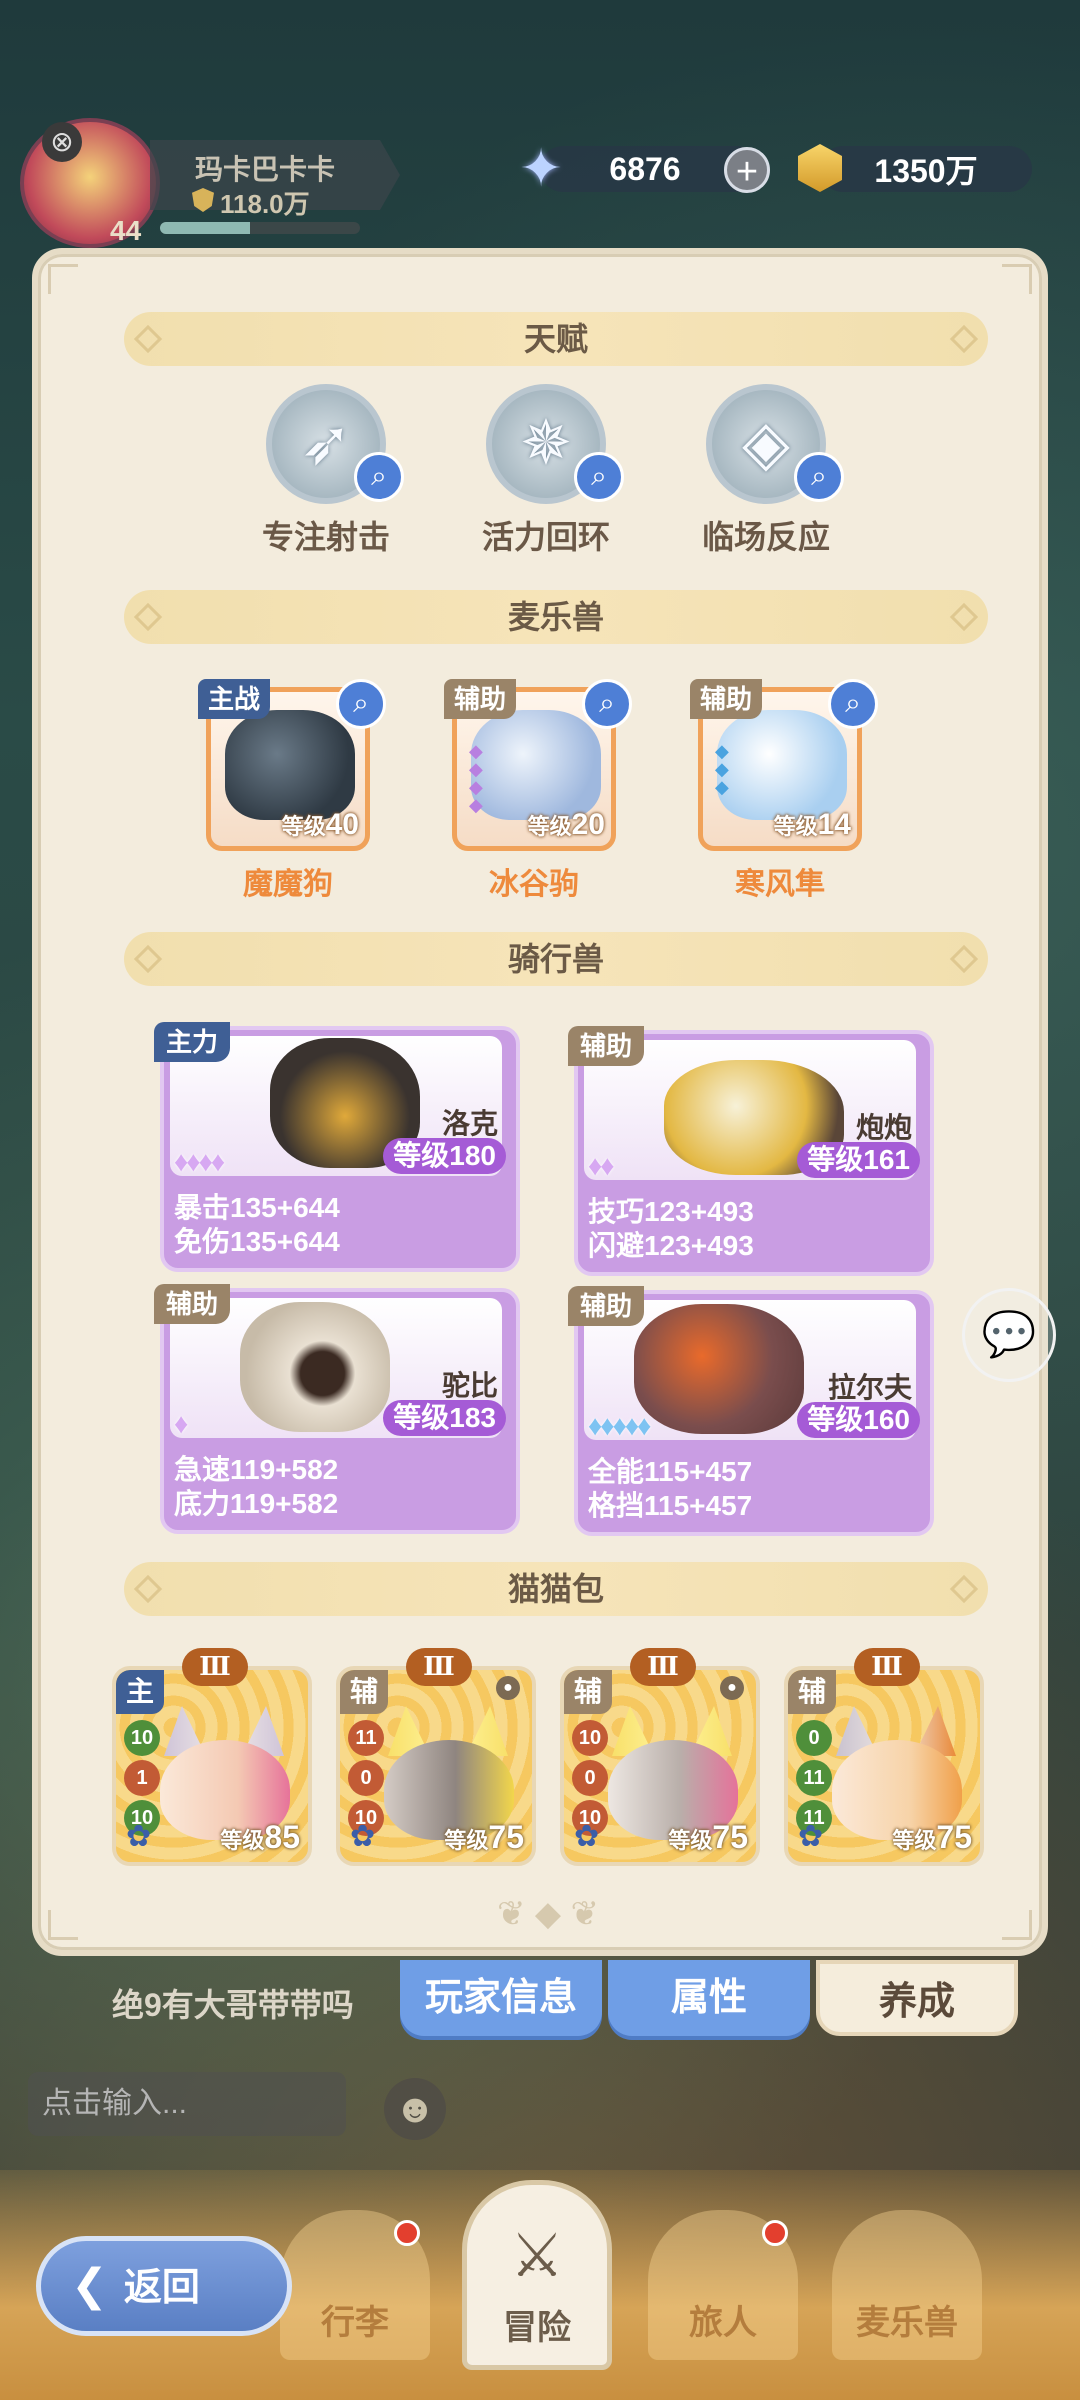 The width and height of the screenshot is (1080, 2400). I want to click on cat-bag-portrait: 11 0 10 ✿ 等级75 辅 ●, so click(436, 1766).